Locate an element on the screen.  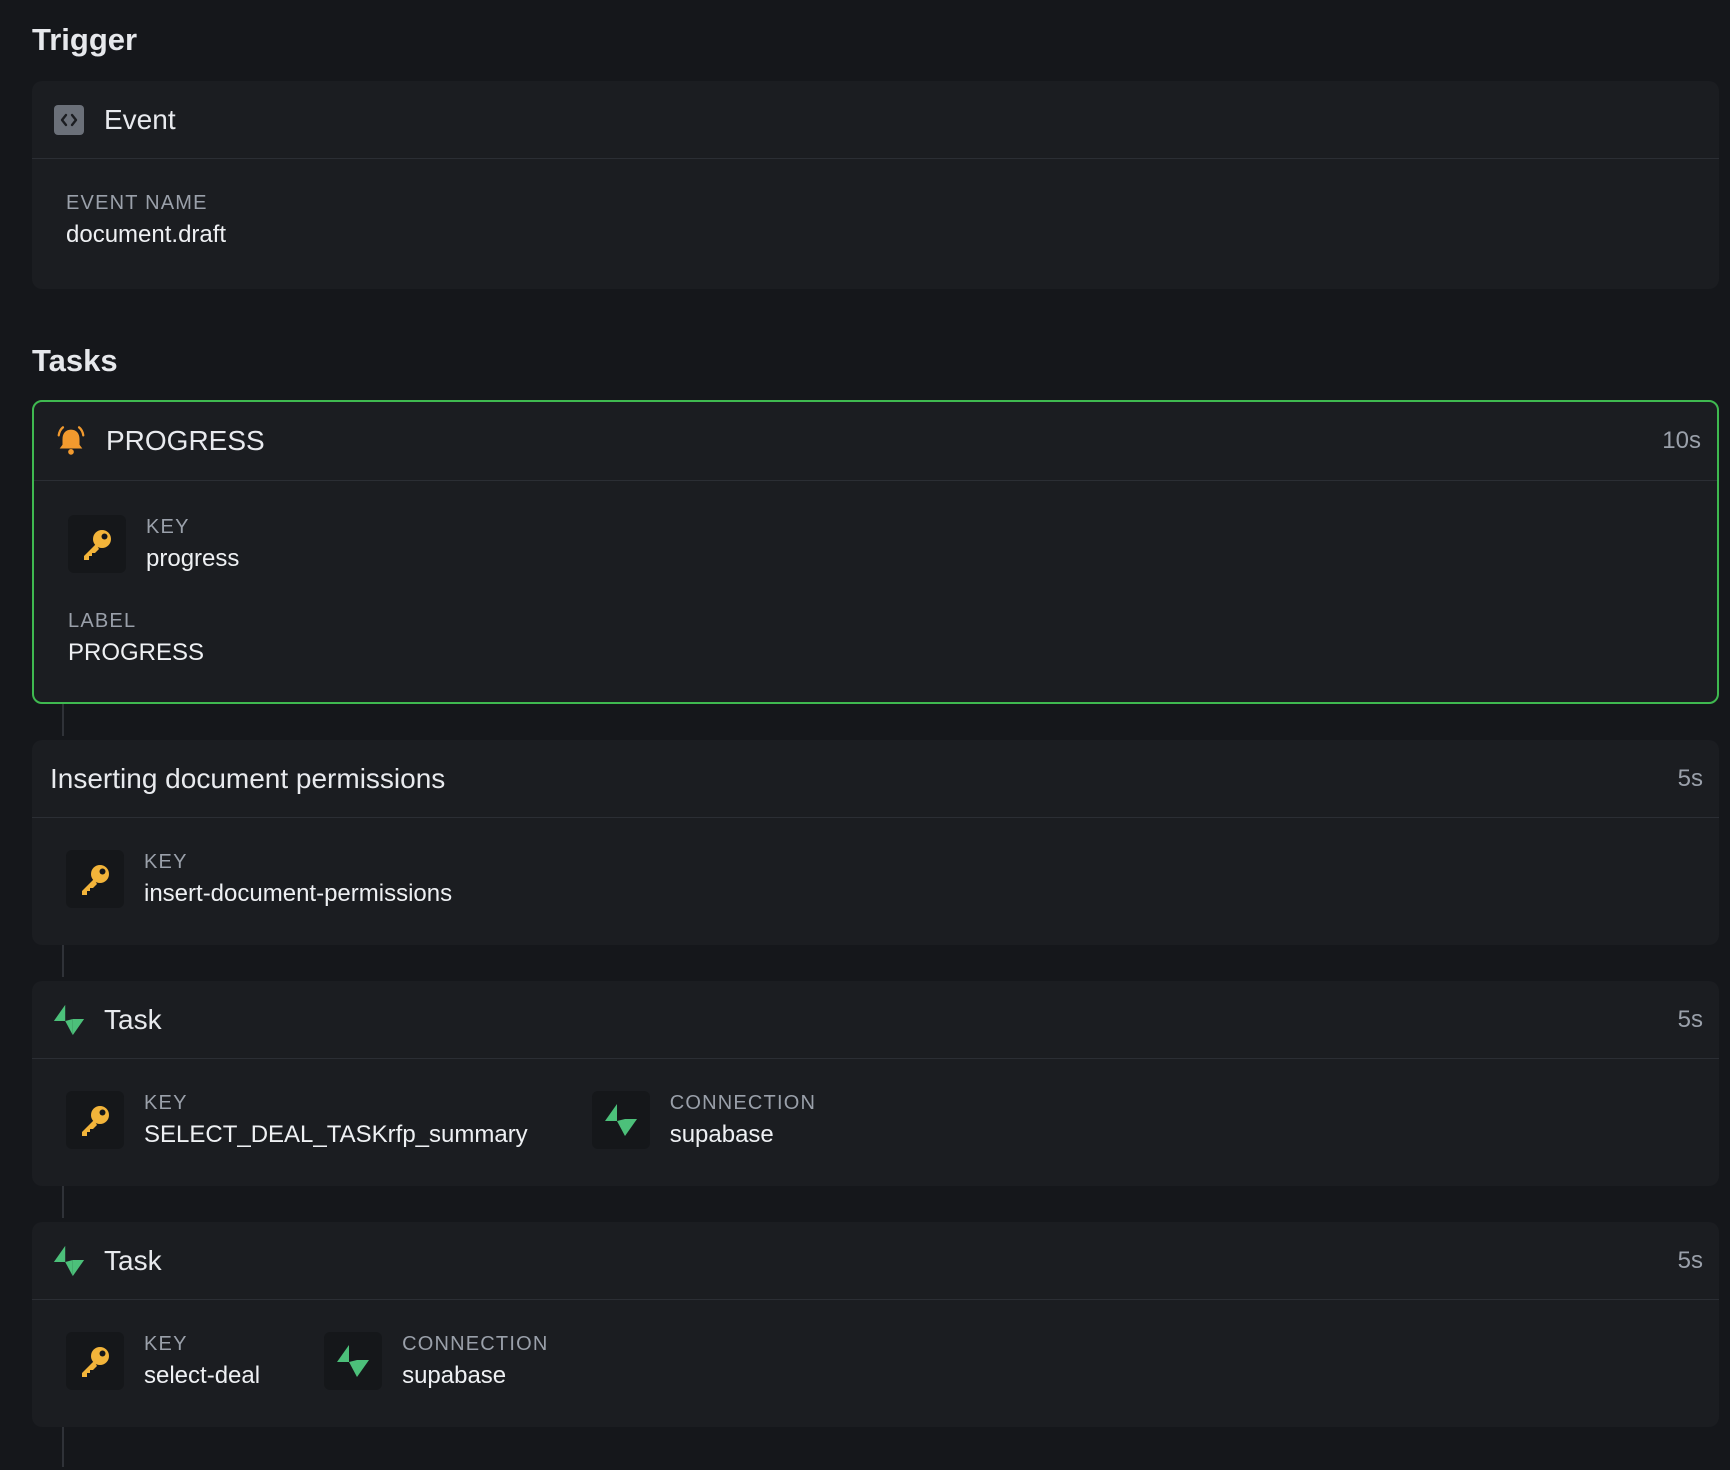
key-prop: KEY select-deal is located at coordinates (163, 1361).